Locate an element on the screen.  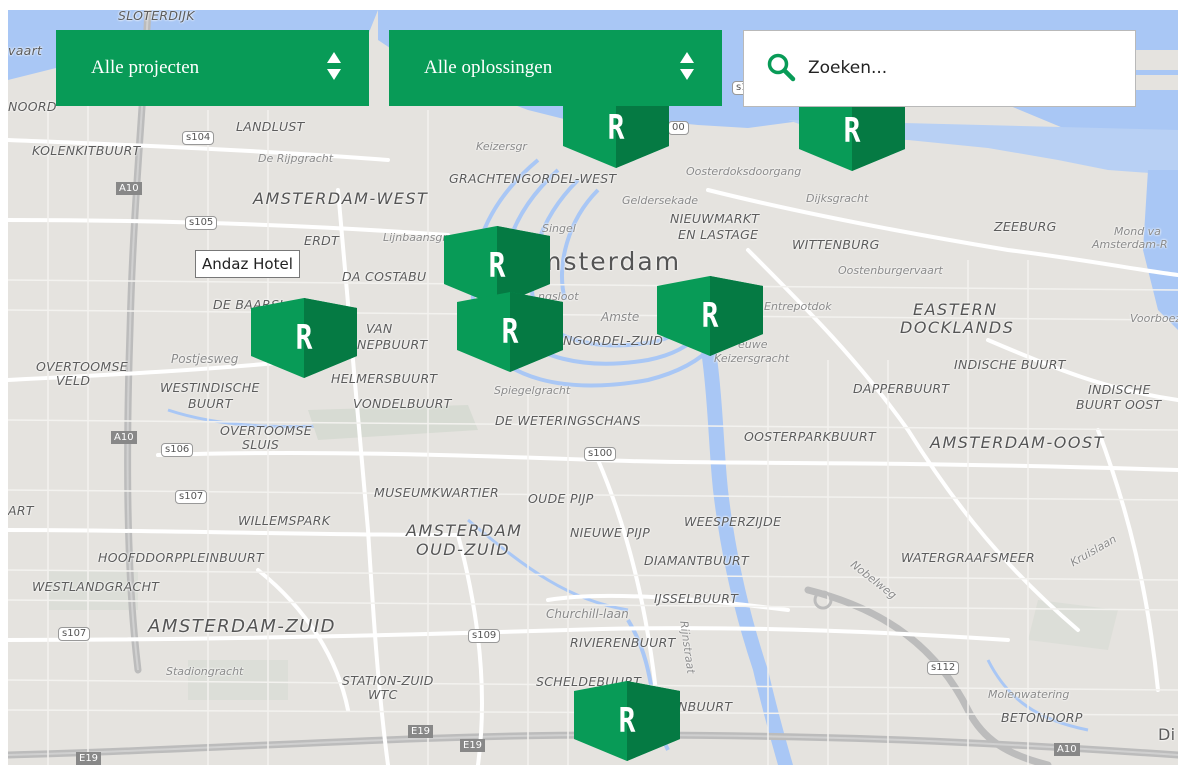
label-stadiongracht: Stadiongracht is located at coordinates (205, 671).